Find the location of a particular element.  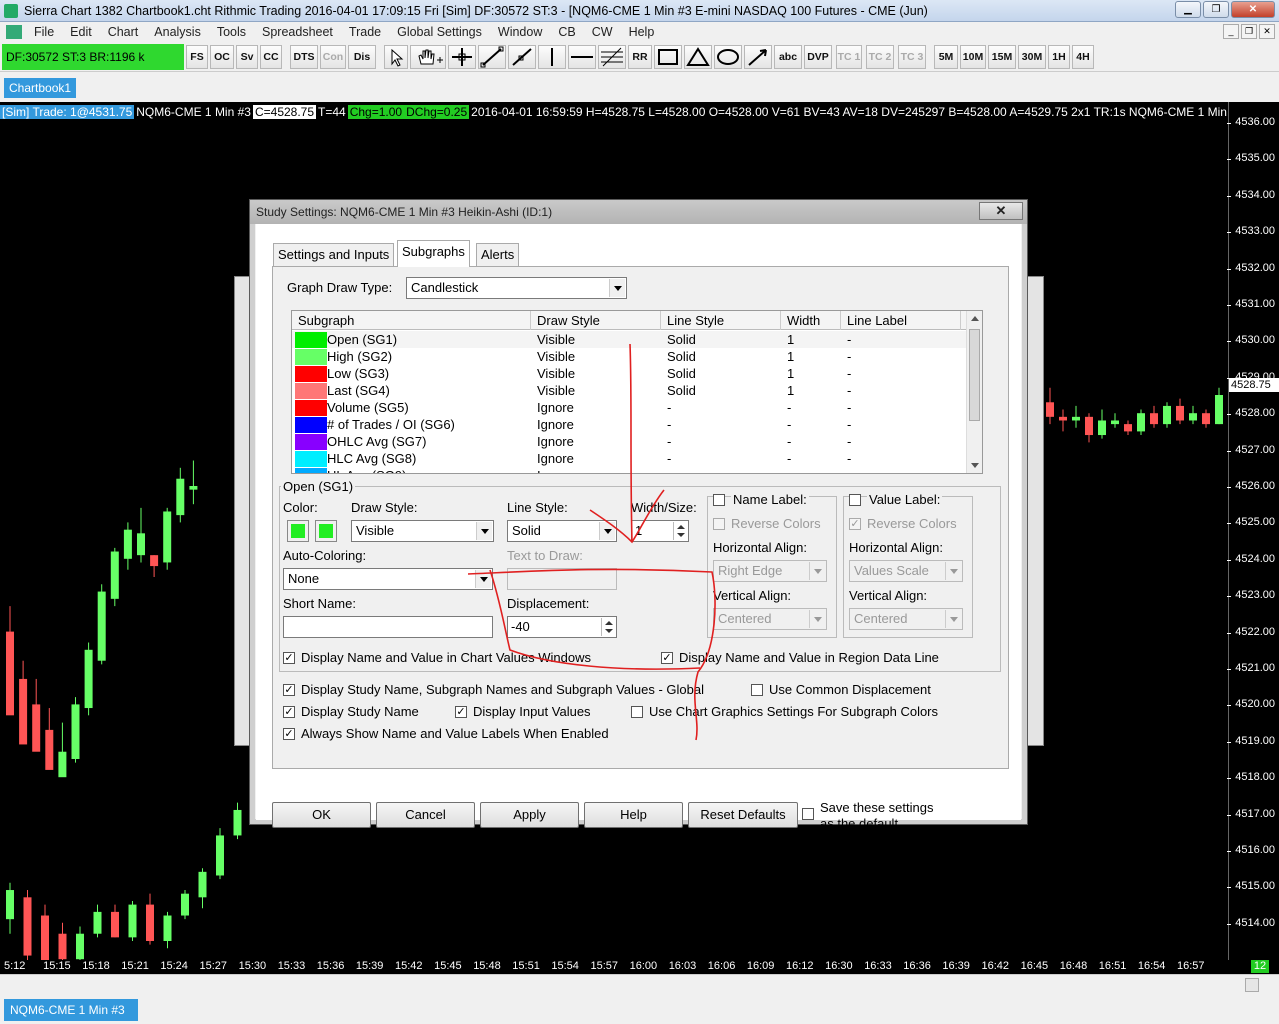

ok-button: OK is located at coordinates (321, 815).